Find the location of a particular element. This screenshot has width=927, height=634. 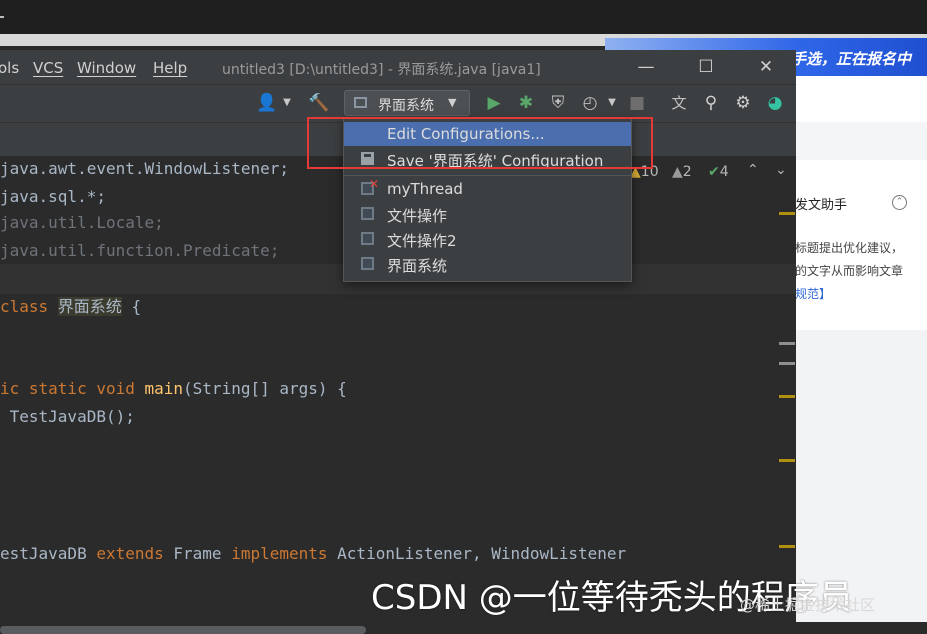

menu-item-label: 界面系统 is located at coordinates (417, 266).